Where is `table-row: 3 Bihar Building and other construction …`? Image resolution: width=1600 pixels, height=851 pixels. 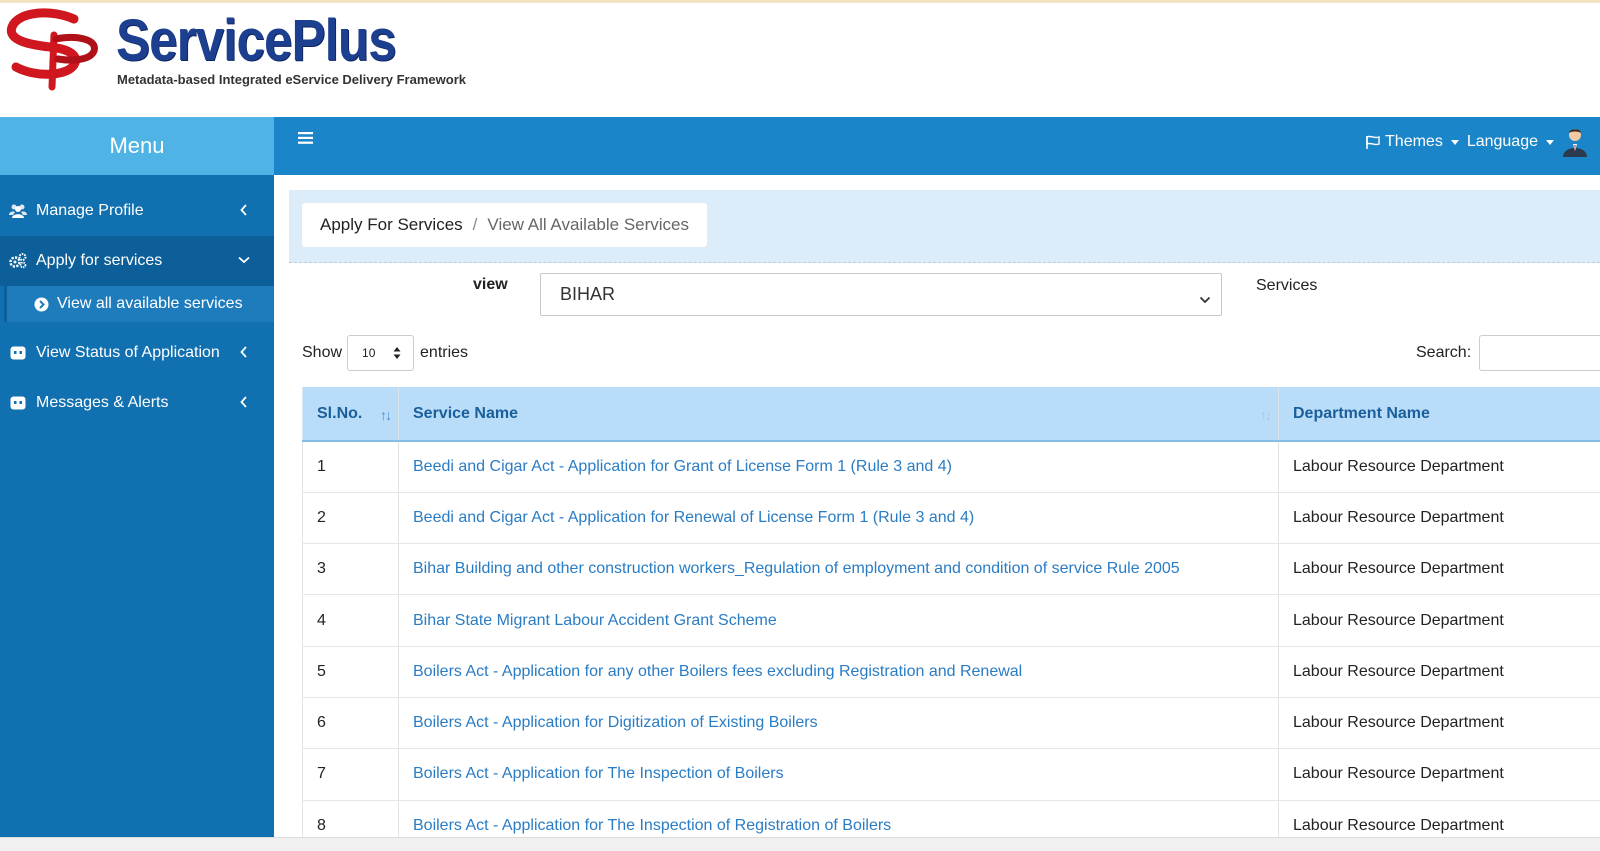
table-row: 3 Bihar Building and other construction … is located at coordinates (951, 569).